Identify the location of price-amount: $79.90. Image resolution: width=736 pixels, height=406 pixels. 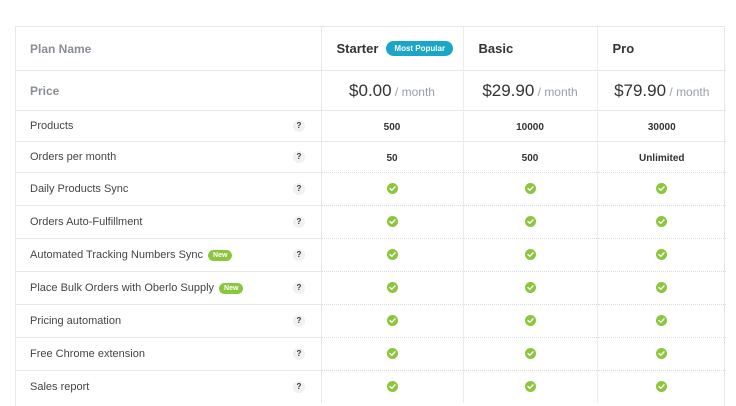
(640, 90).